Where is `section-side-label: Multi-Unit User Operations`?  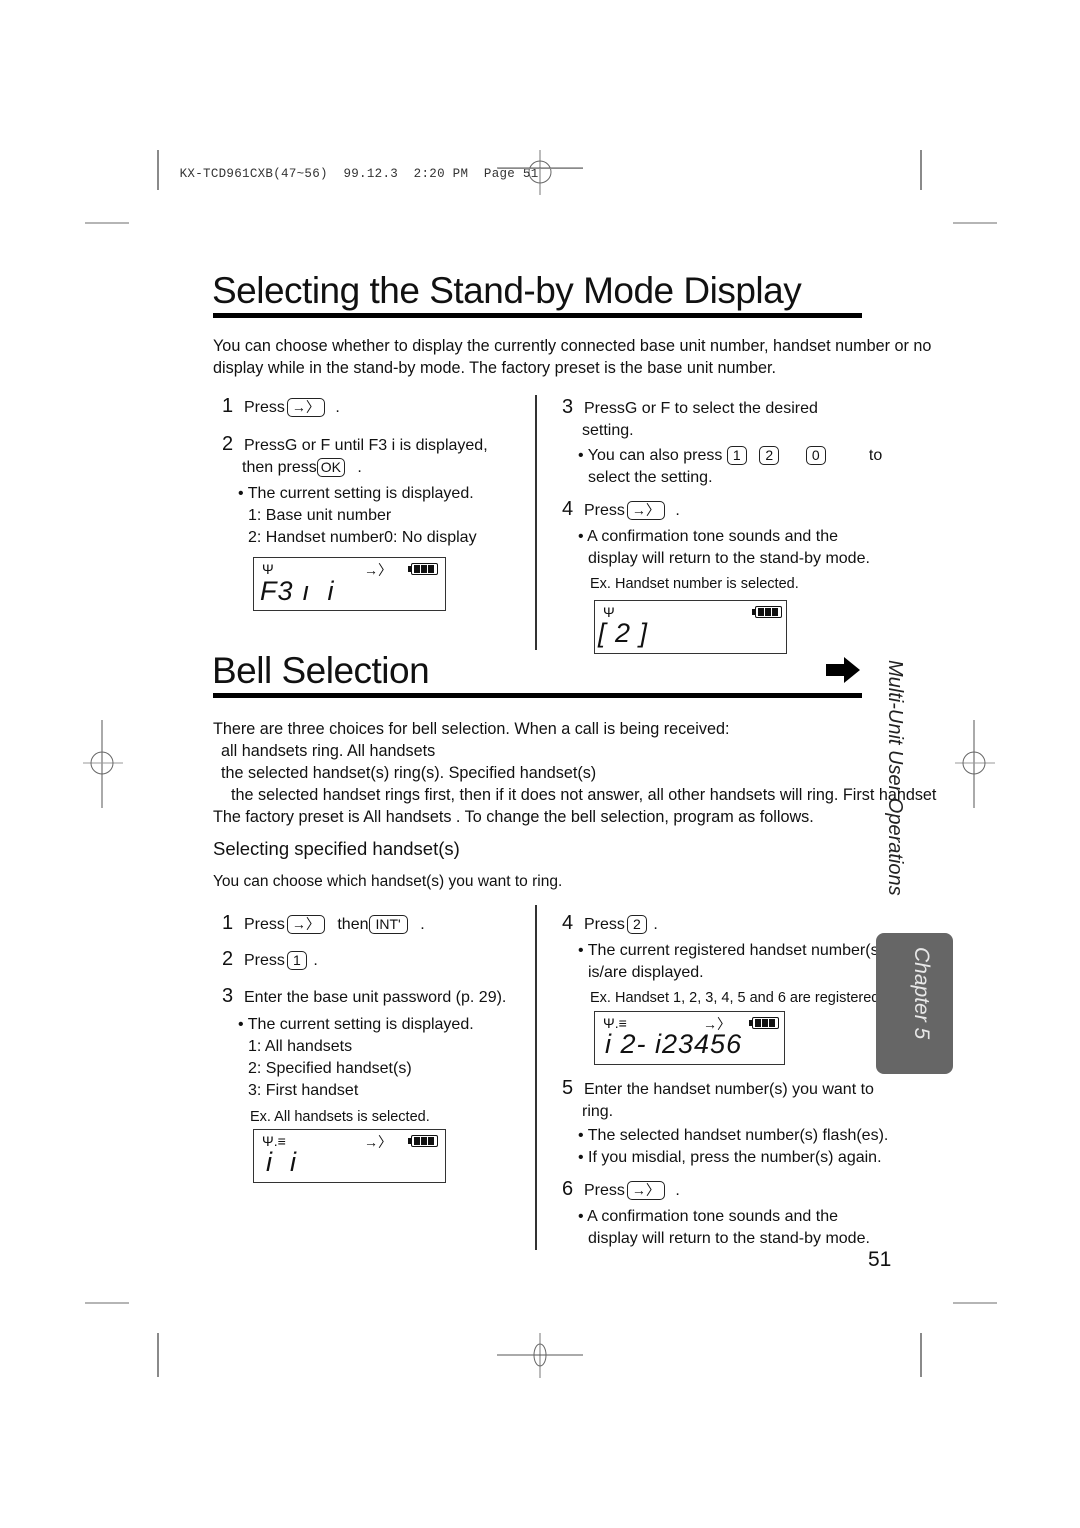 section-side-label: Multi-Unit User Operations is located at coordinates (895, 778).